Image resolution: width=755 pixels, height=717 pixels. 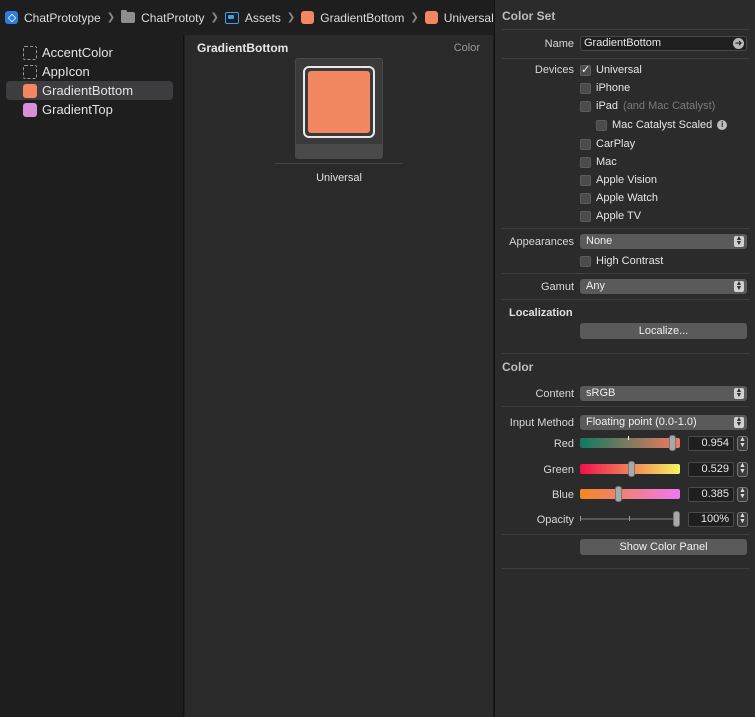 I want to click on green-value-field: 0.529, so click(x=711, y=469).